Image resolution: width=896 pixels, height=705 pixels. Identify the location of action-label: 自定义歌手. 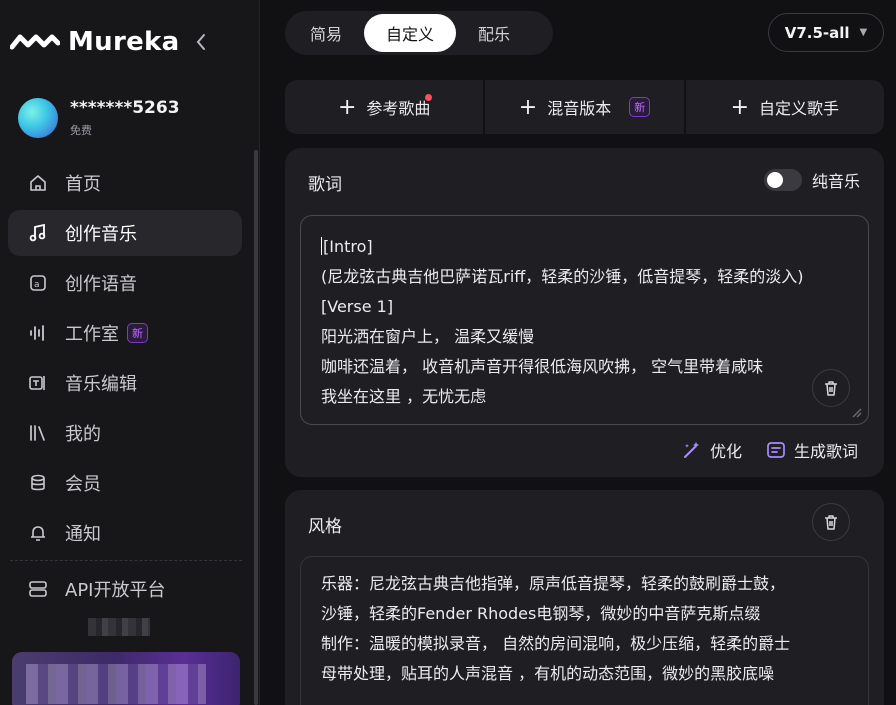
(799, 108).